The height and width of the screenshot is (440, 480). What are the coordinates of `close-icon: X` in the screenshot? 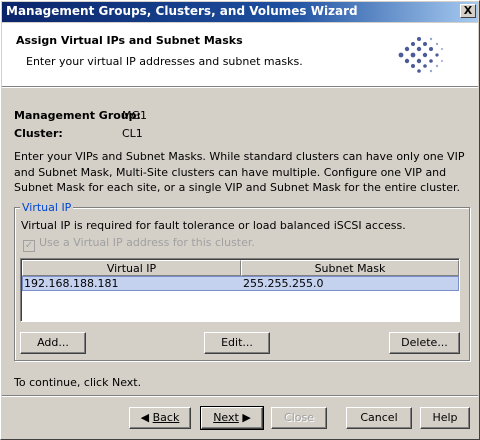 It's located at (468, 11).